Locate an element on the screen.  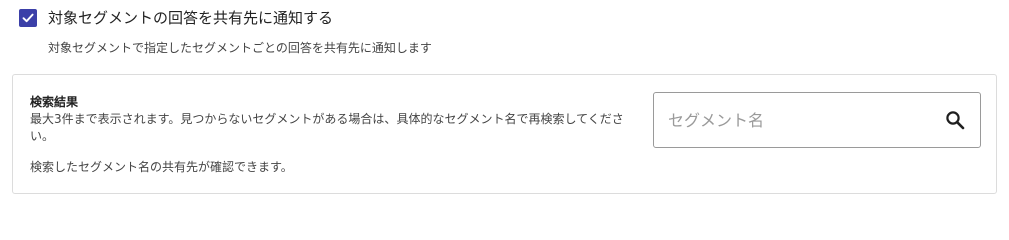
check-icon is located at coordinates (28, 18).